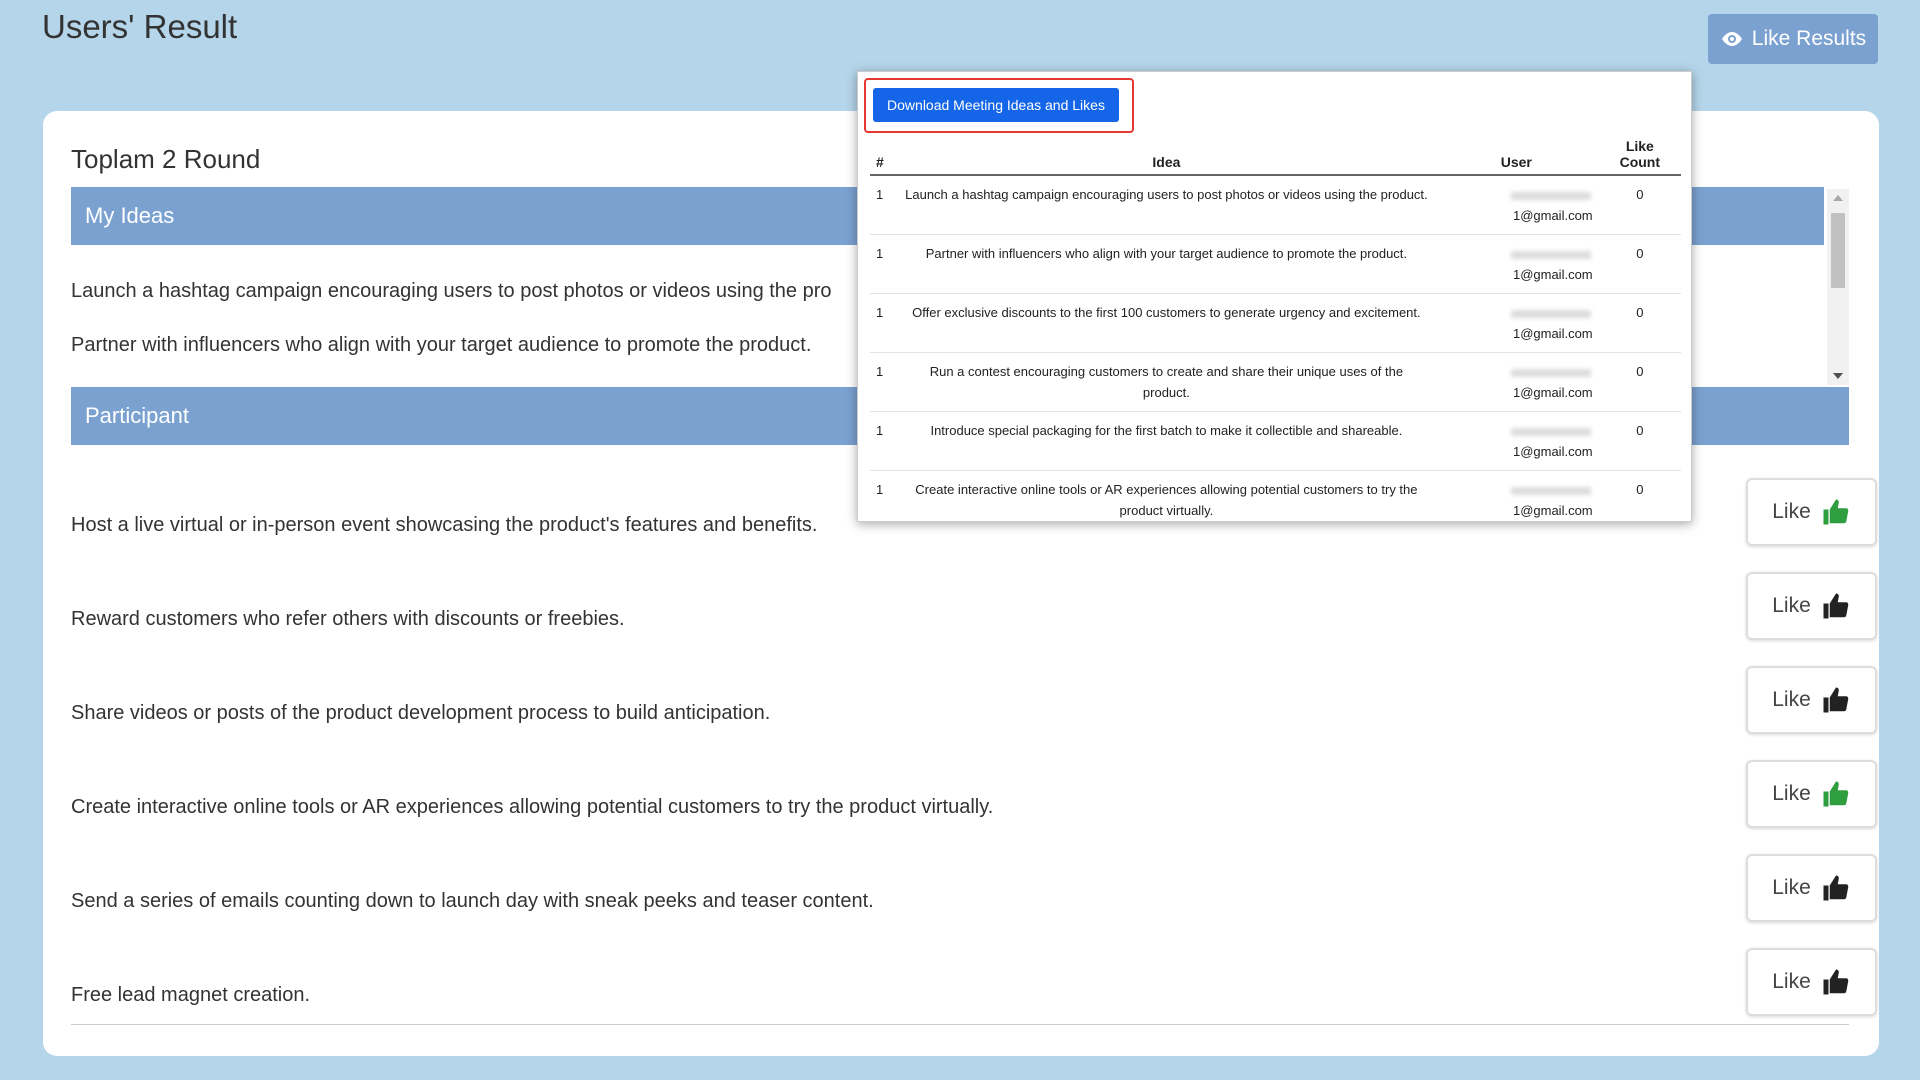  What do you see at coordinates (1639, 150) in the screenshot?
I see `column-header-like-count: Like Count` at bounding box center [1639, 150].